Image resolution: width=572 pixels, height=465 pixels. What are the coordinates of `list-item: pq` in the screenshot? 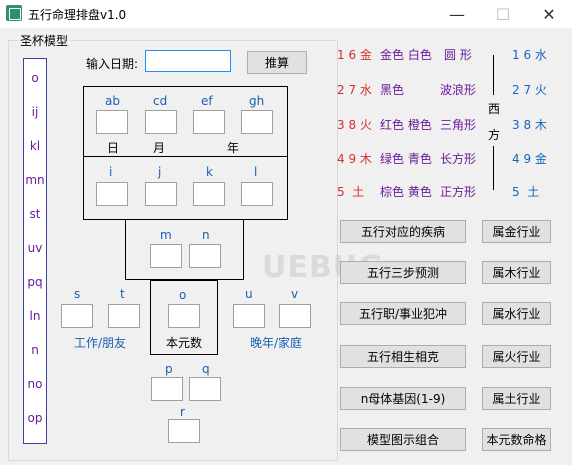 It's located at (35, 282).